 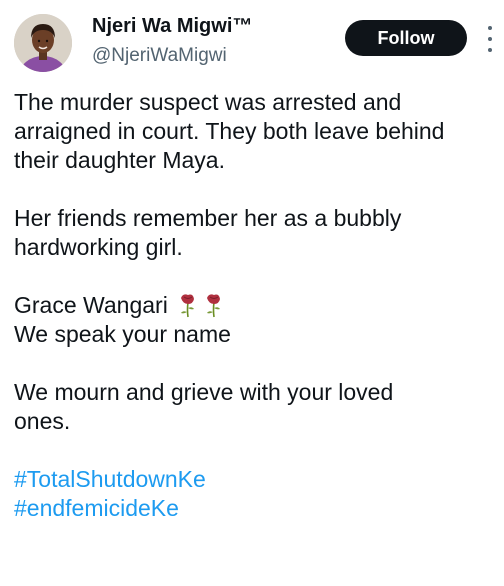 What do you see at coordinates (208, 218) in the screenshot?
I see `tweet-line: Her friends remember her as a bubbly` at bounding box center [208, 218].